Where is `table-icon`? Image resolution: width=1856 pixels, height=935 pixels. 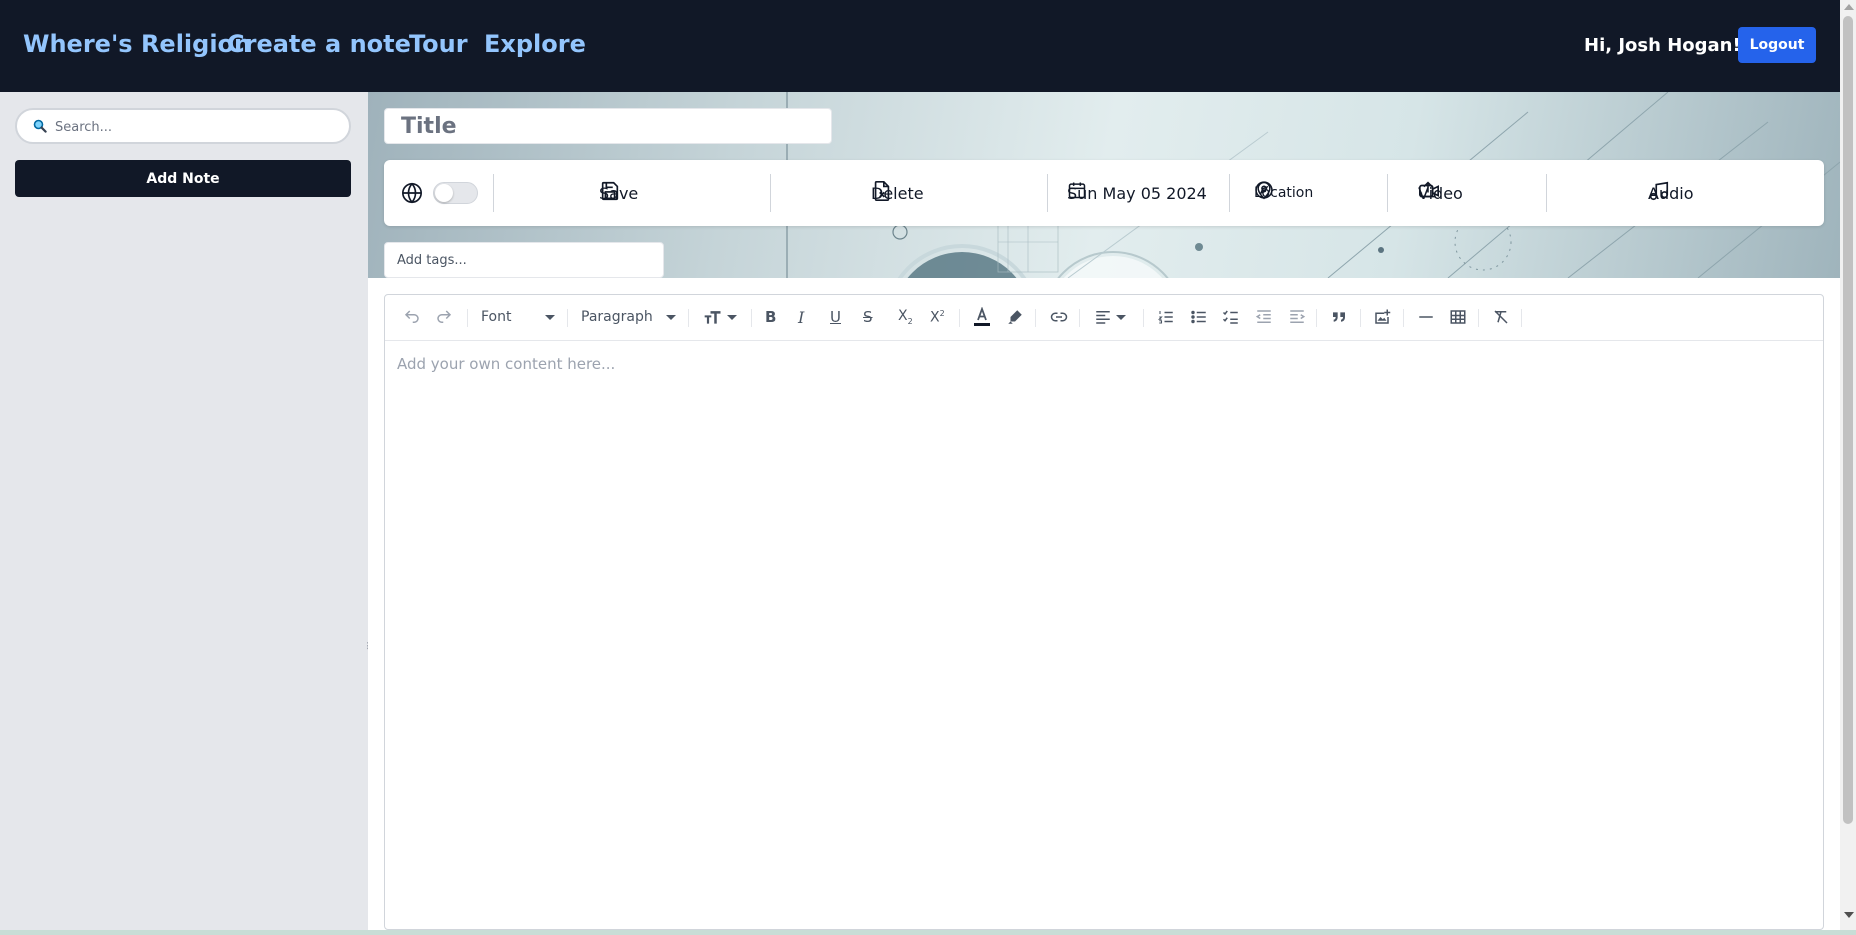
table-icon is located at coordinates (1458, 317).